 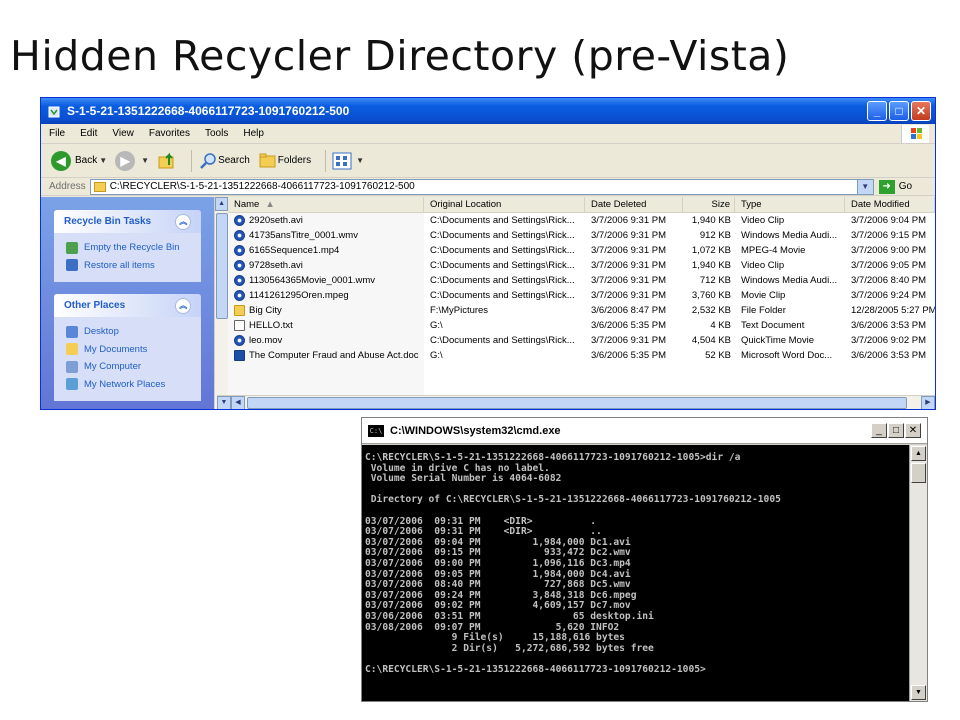 I want to click on menu-file: File, so click(x=57, y=133).